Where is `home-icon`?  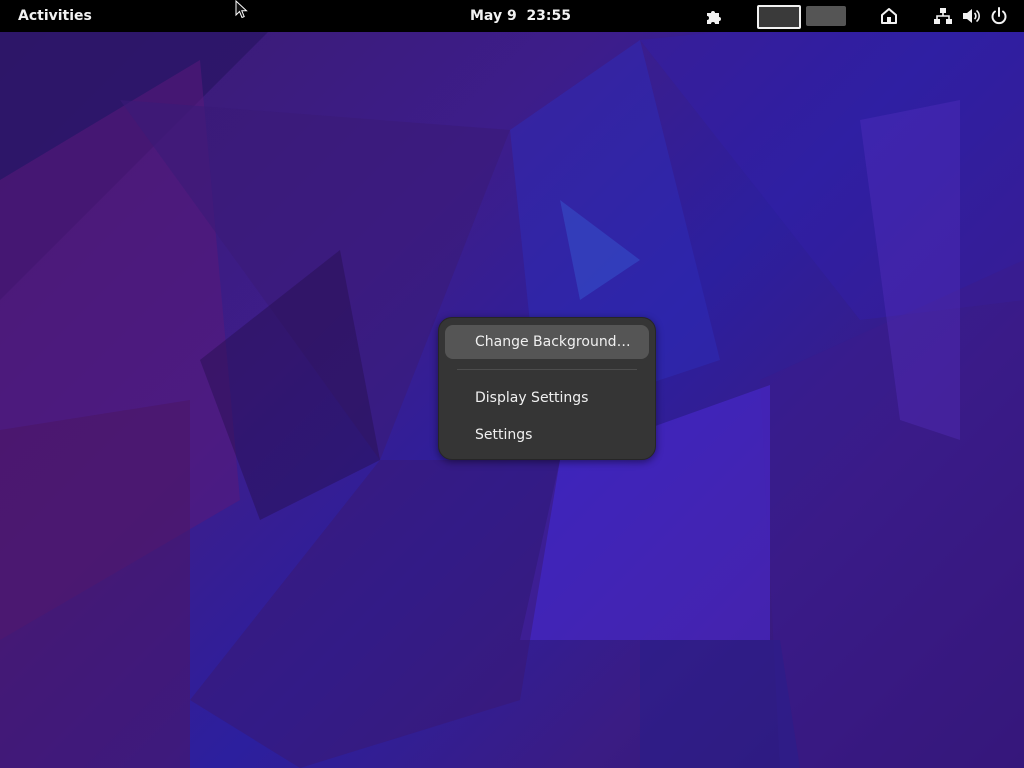
home-icon is located at coordinates (889, 16).